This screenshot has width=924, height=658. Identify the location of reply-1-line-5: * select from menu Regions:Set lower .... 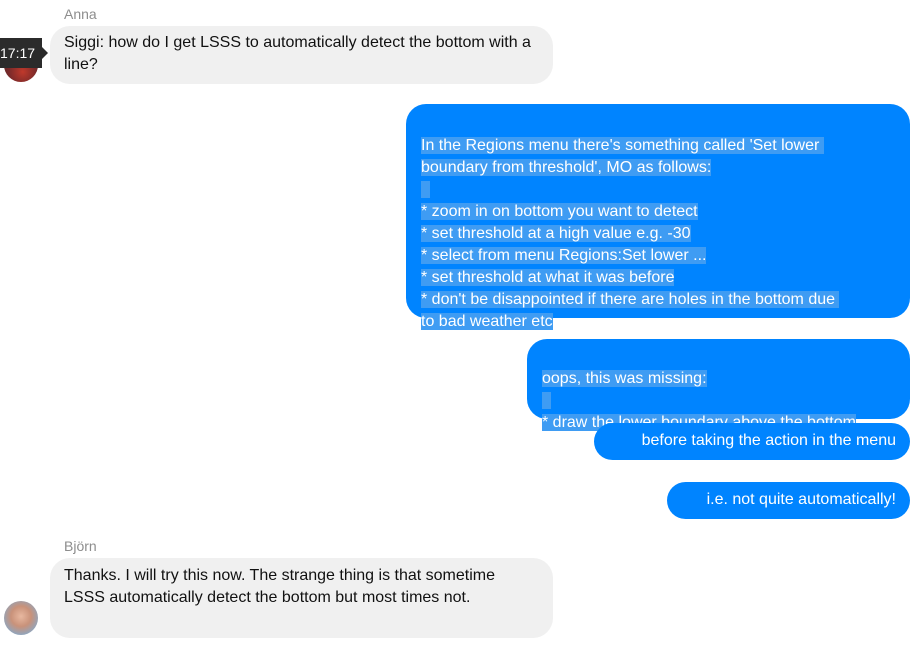
(564, 255).